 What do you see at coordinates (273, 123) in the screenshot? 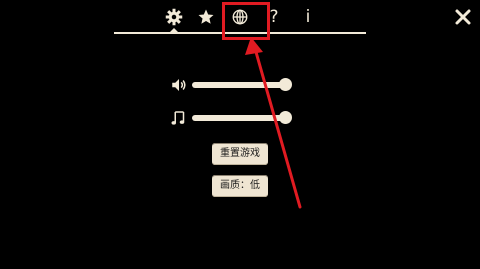
I see `annotation-arrow` at bounding box center [273, 123].